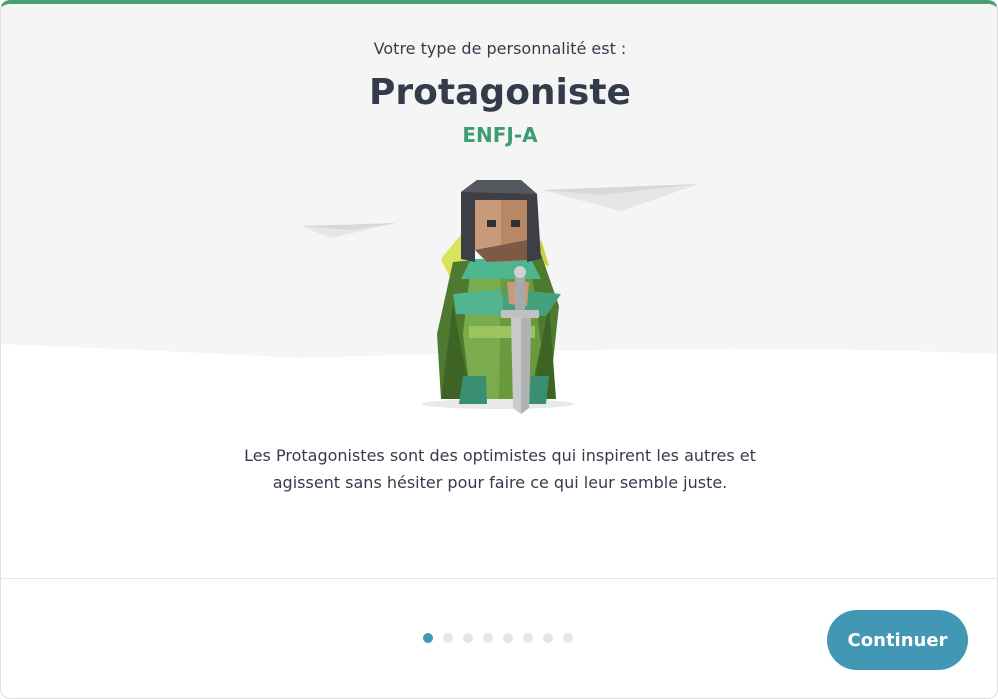 The height and width of the screenshot is (699, 998). Describe the element at coordinates (897, 640) in the screenshot. I see `continue-button: Continuer` at that location.